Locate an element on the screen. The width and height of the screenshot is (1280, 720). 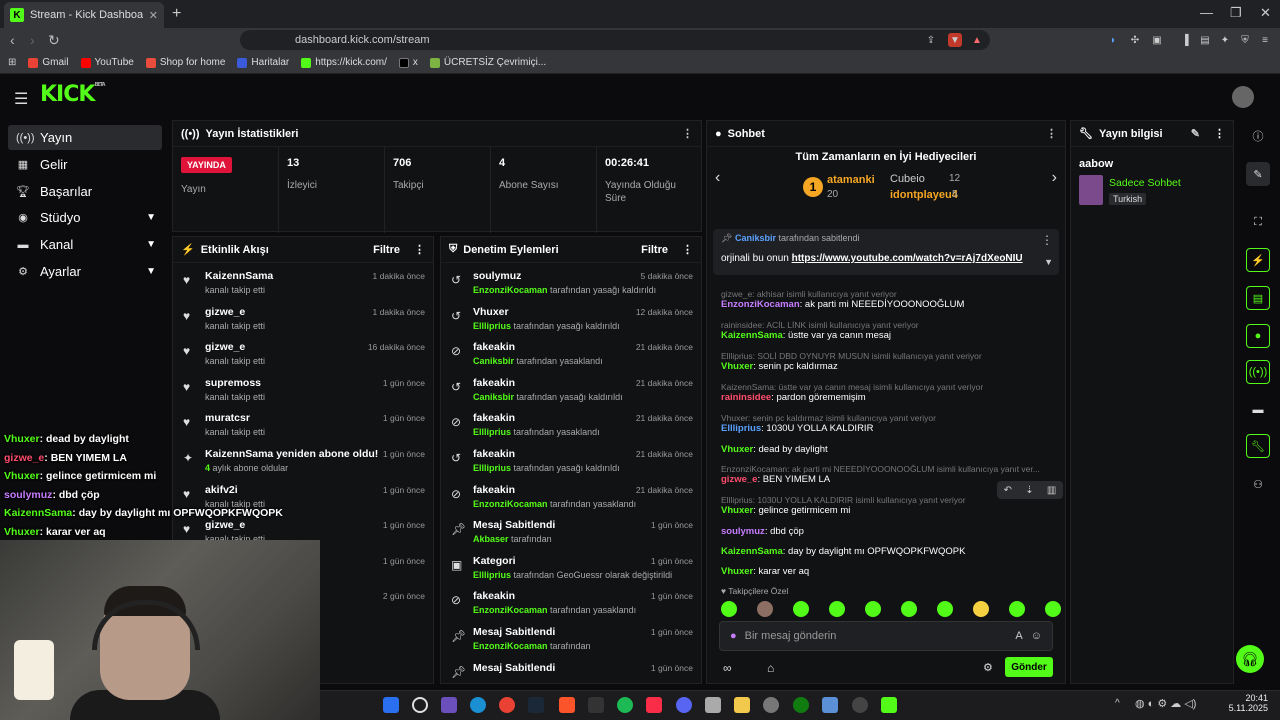
search-icon is located at coordinates (420, 705).